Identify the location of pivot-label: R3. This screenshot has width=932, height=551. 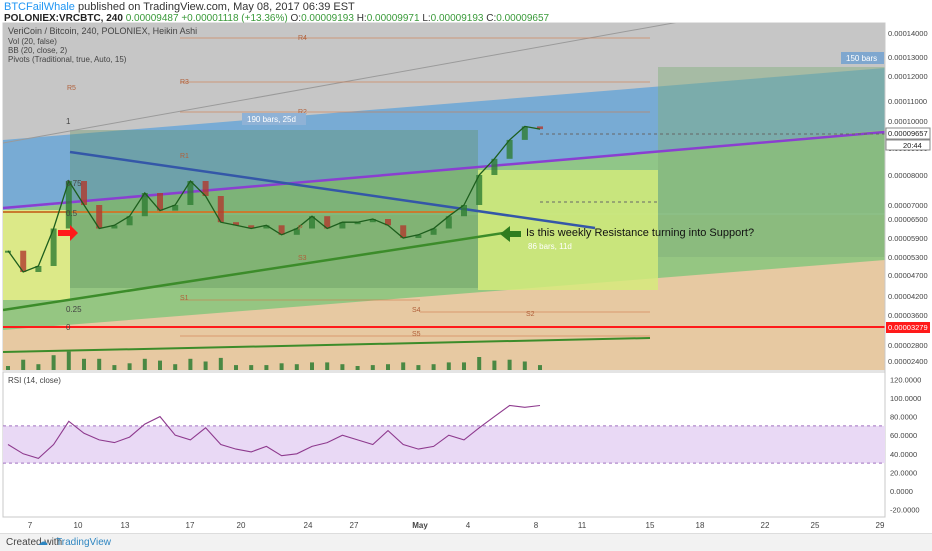
(184, 82).